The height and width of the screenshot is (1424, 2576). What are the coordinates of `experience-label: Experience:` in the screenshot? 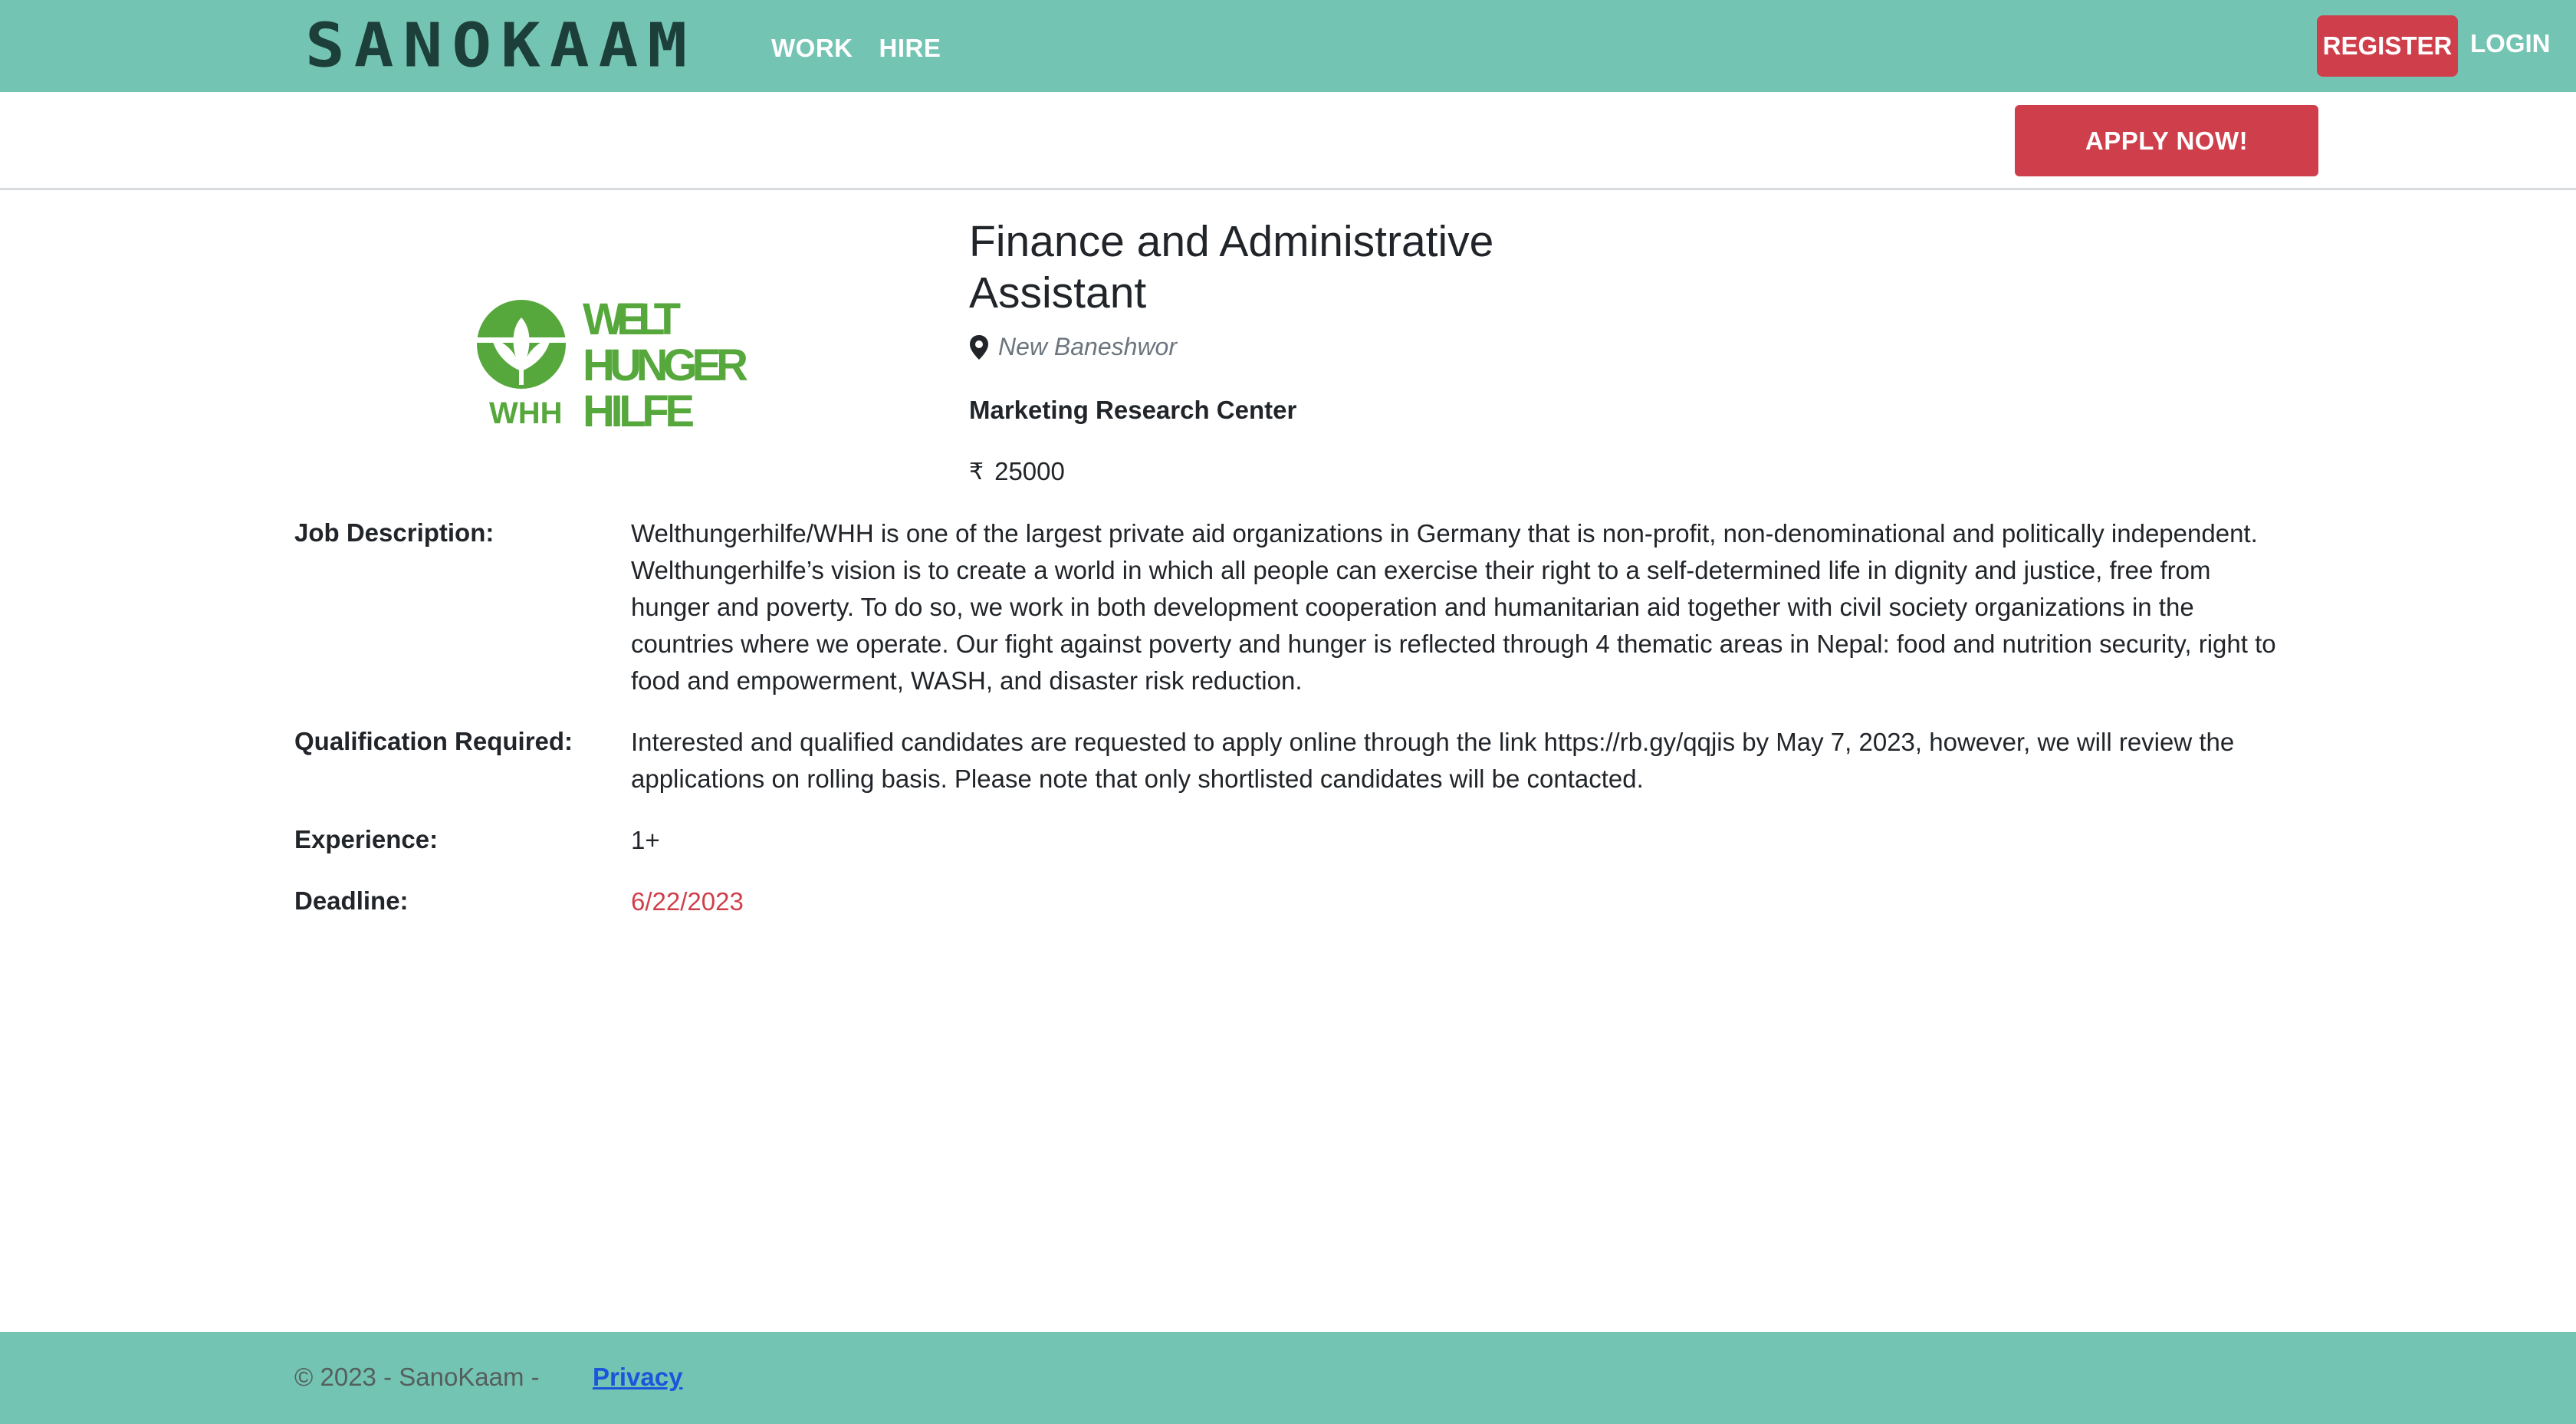 It's located at (366, 839).